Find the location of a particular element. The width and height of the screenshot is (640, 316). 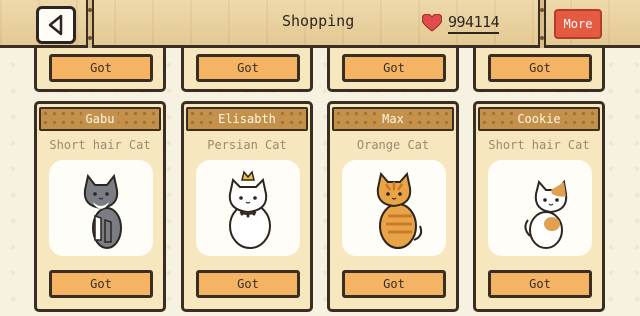

cat-name-bar: Elisabth is located at coordinates (247, 119).